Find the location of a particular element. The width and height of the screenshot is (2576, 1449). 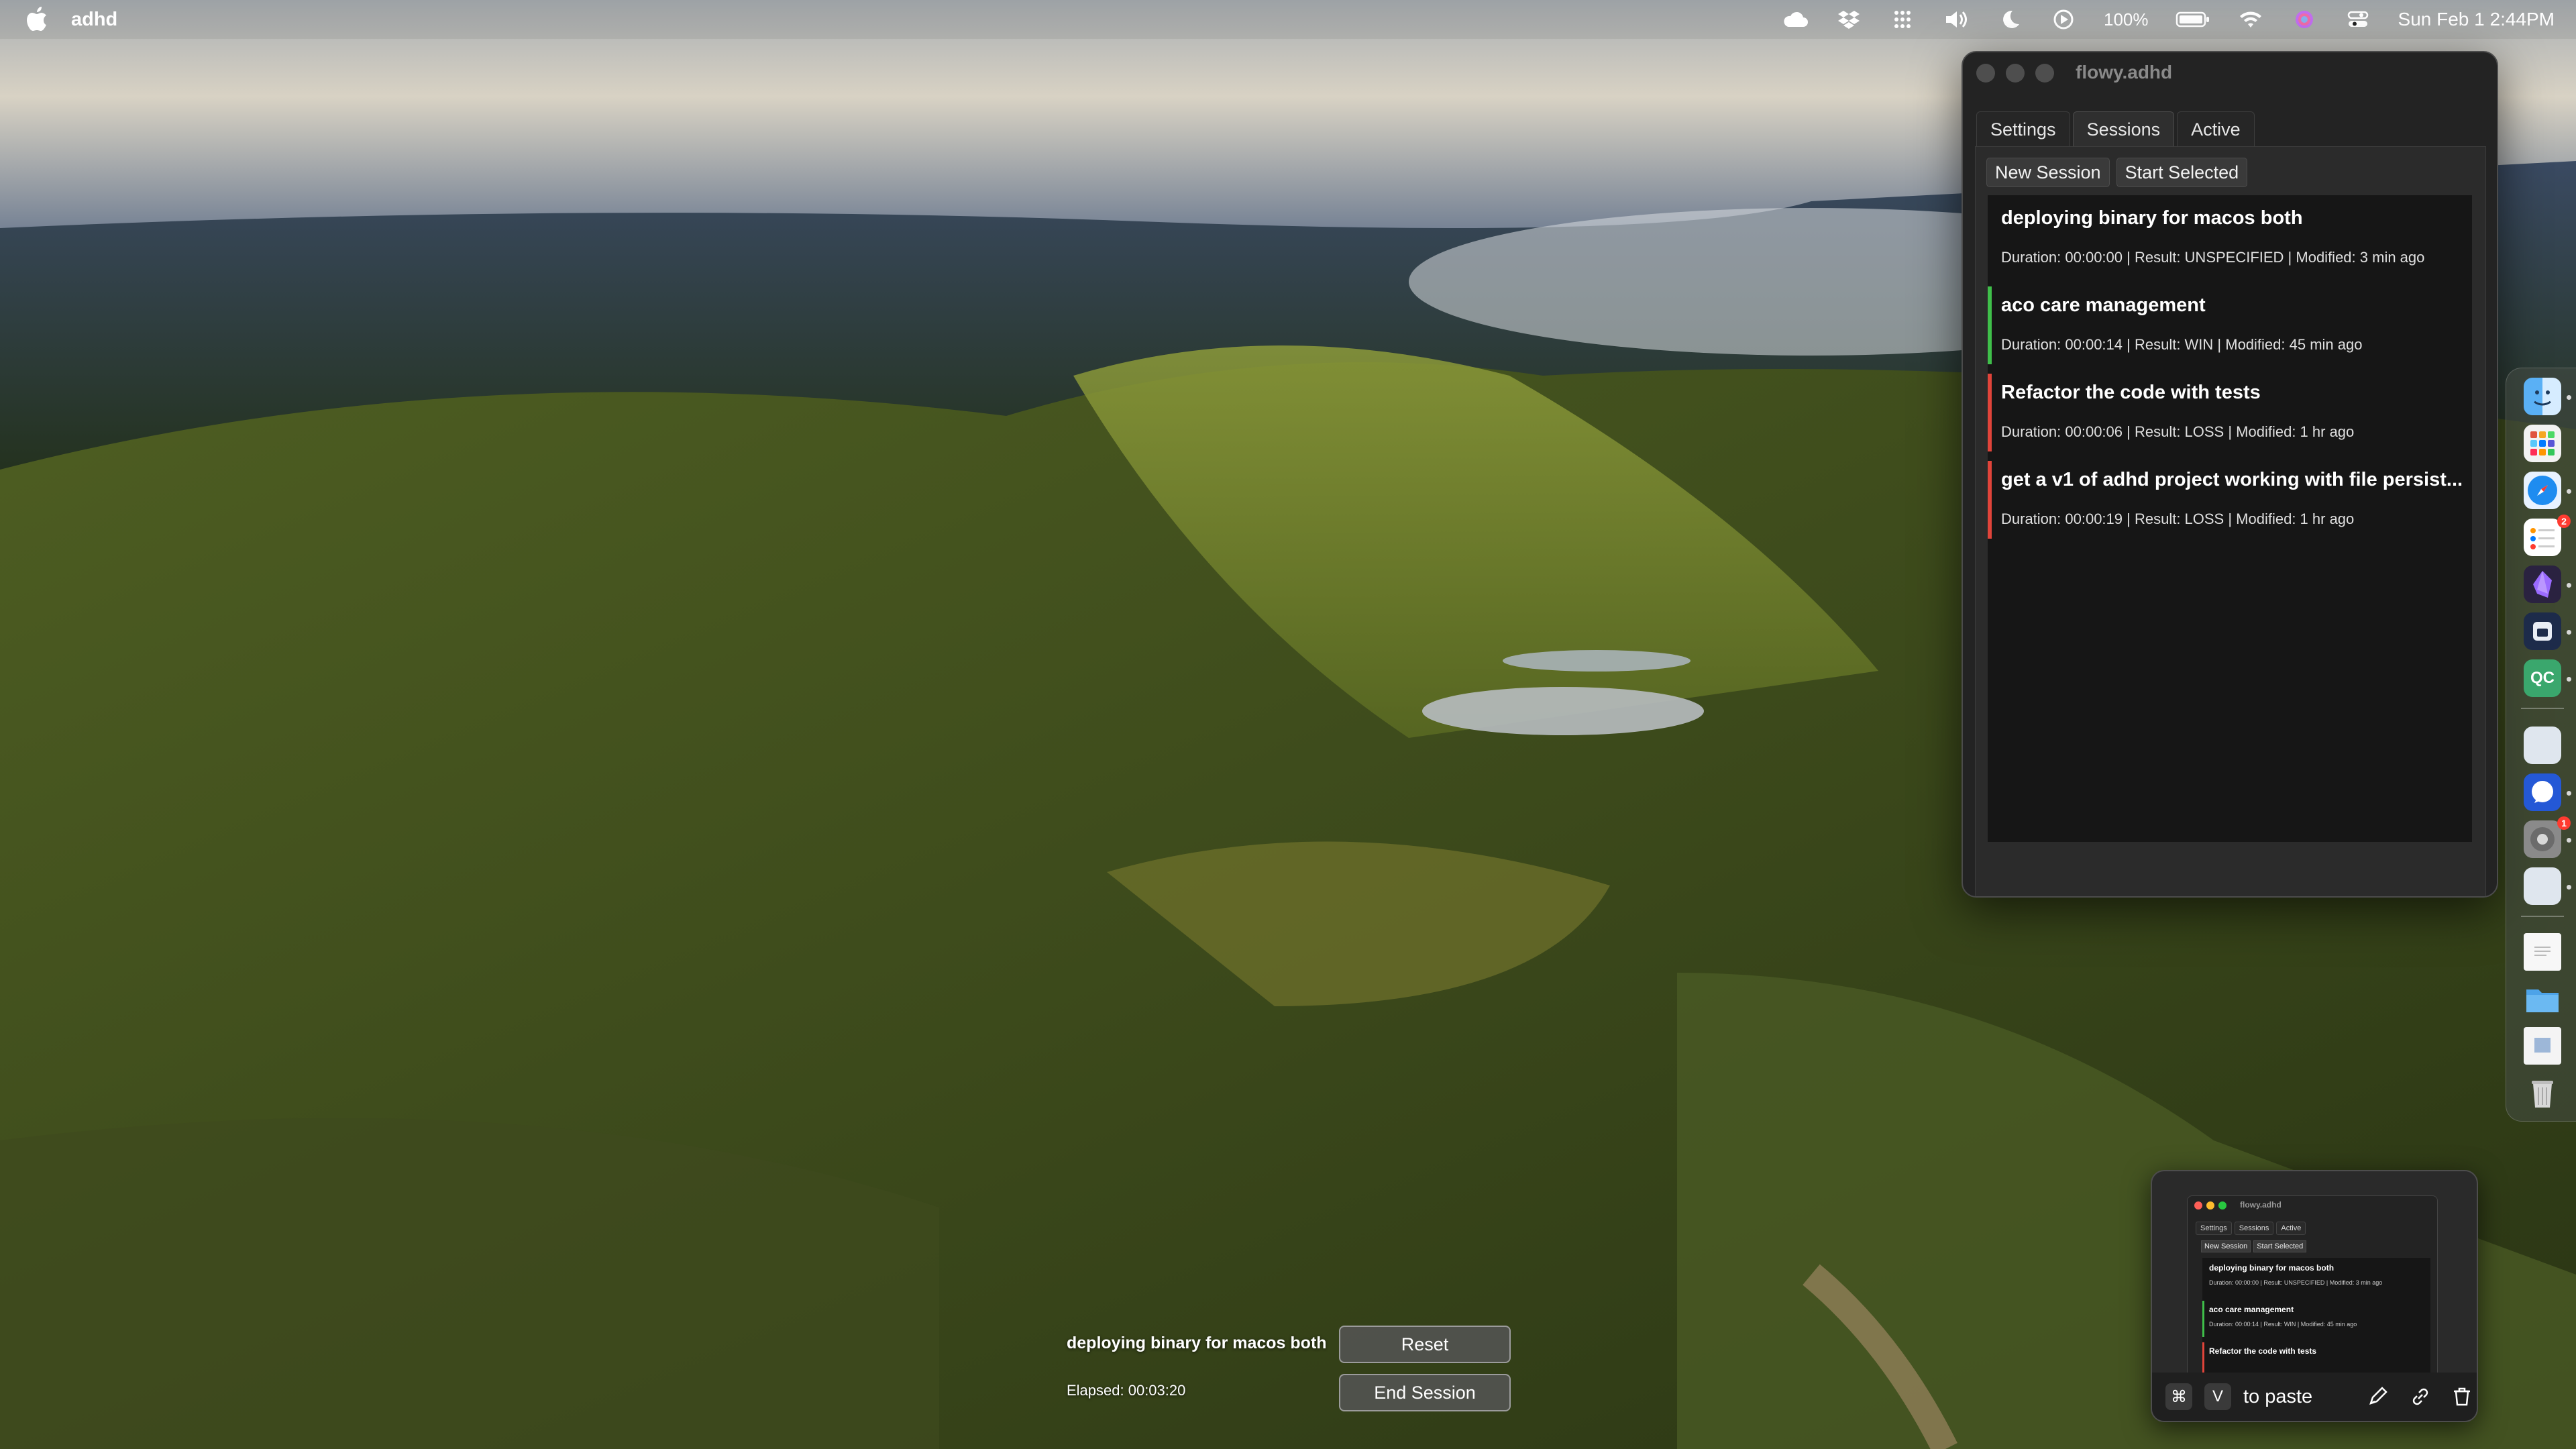

tab-sessions: Sessions is located at coordinates (2123, 129).